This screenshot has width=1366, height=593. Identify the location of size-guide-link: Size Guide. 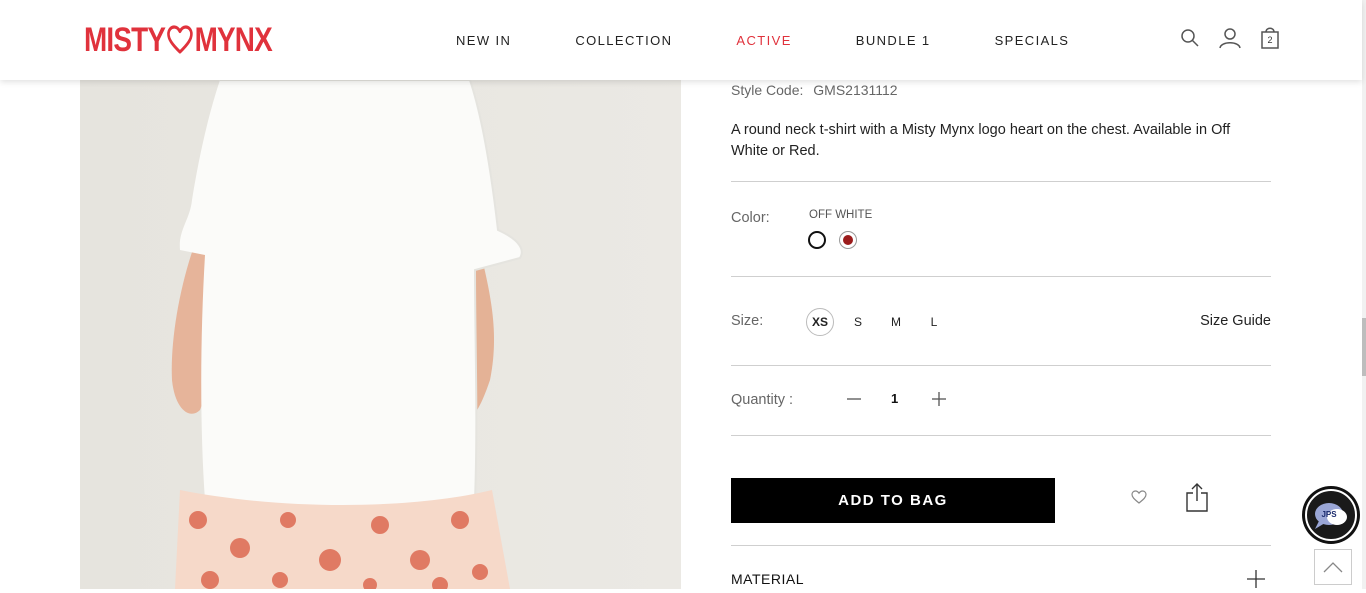
(1235, 321).